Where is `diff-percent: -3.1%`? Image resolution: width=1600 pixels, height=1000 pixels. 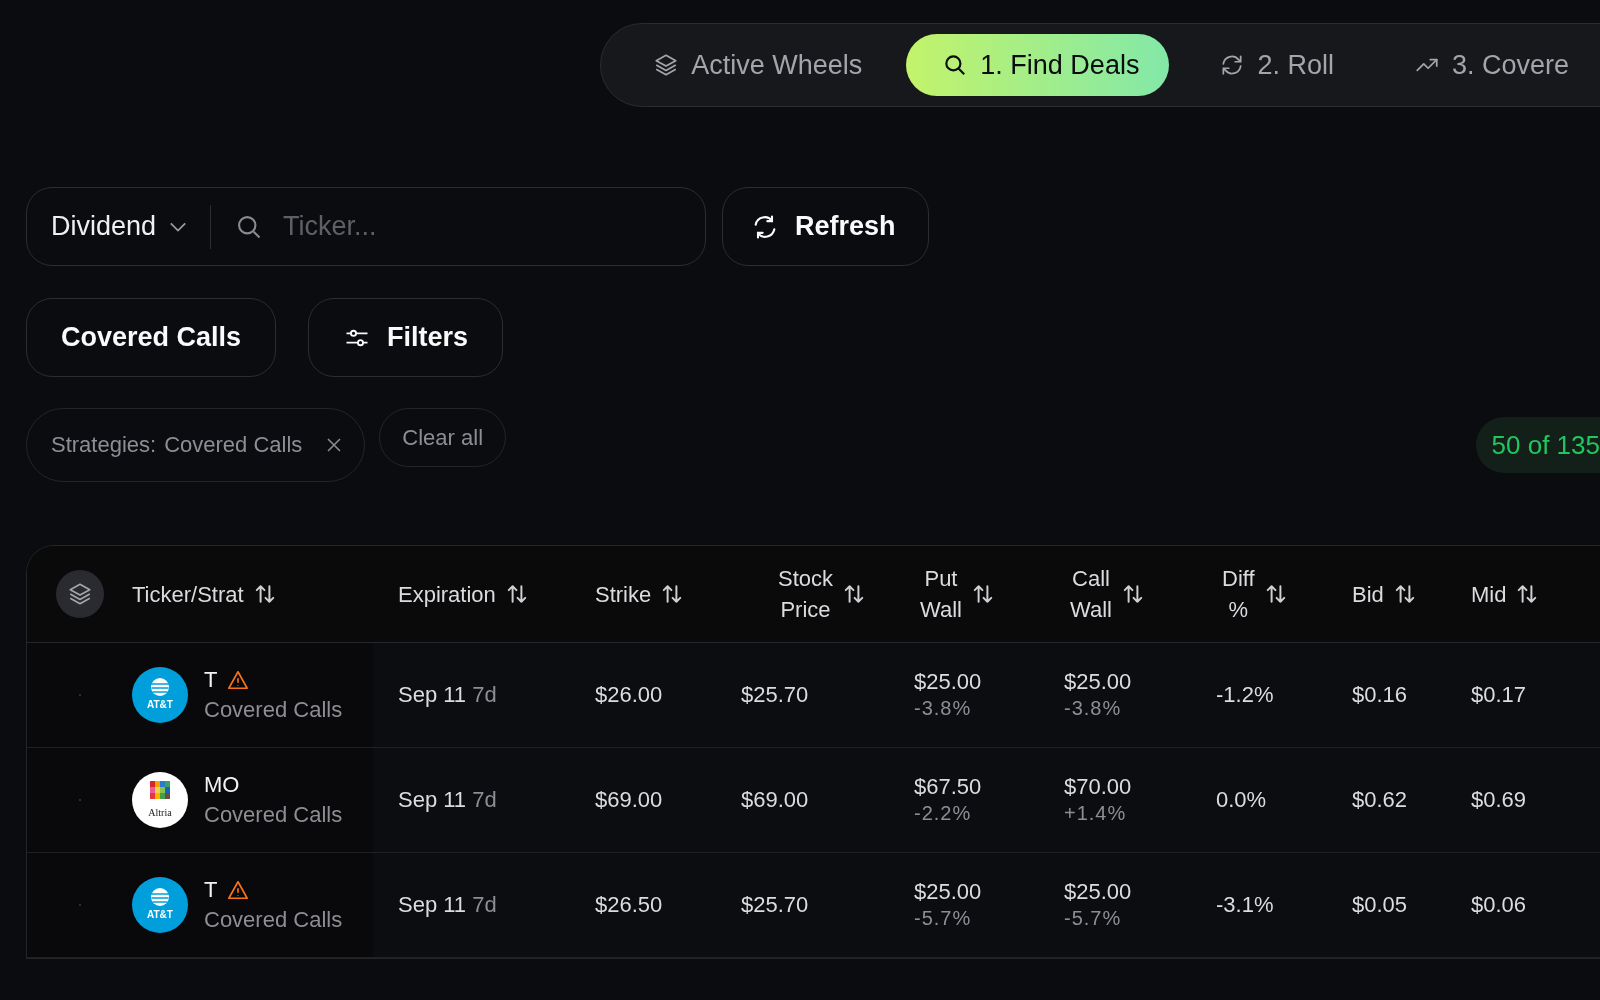 diff-percent: -3.1% is located at coordinates (1245, 905).